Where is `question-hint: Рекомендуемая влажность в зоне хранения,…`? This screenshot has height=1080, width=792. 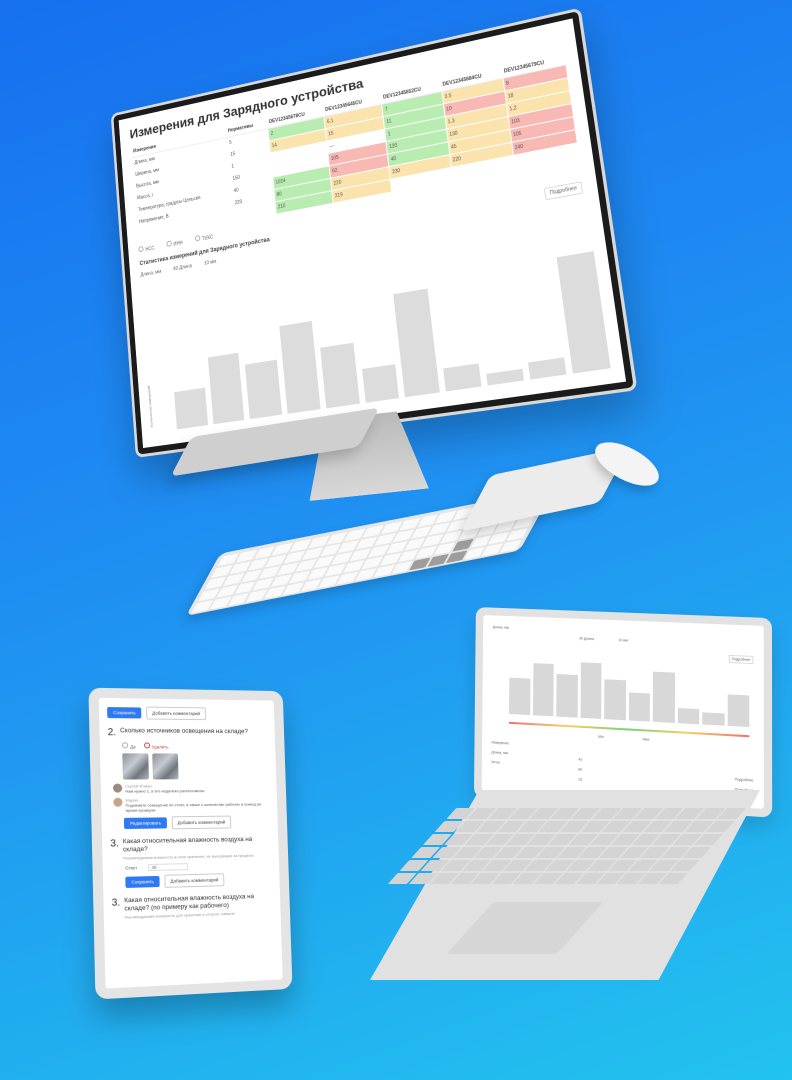 question-hint: Рекомендуемая влажность в зоне хранения,… is located at coordinates (188, 856).